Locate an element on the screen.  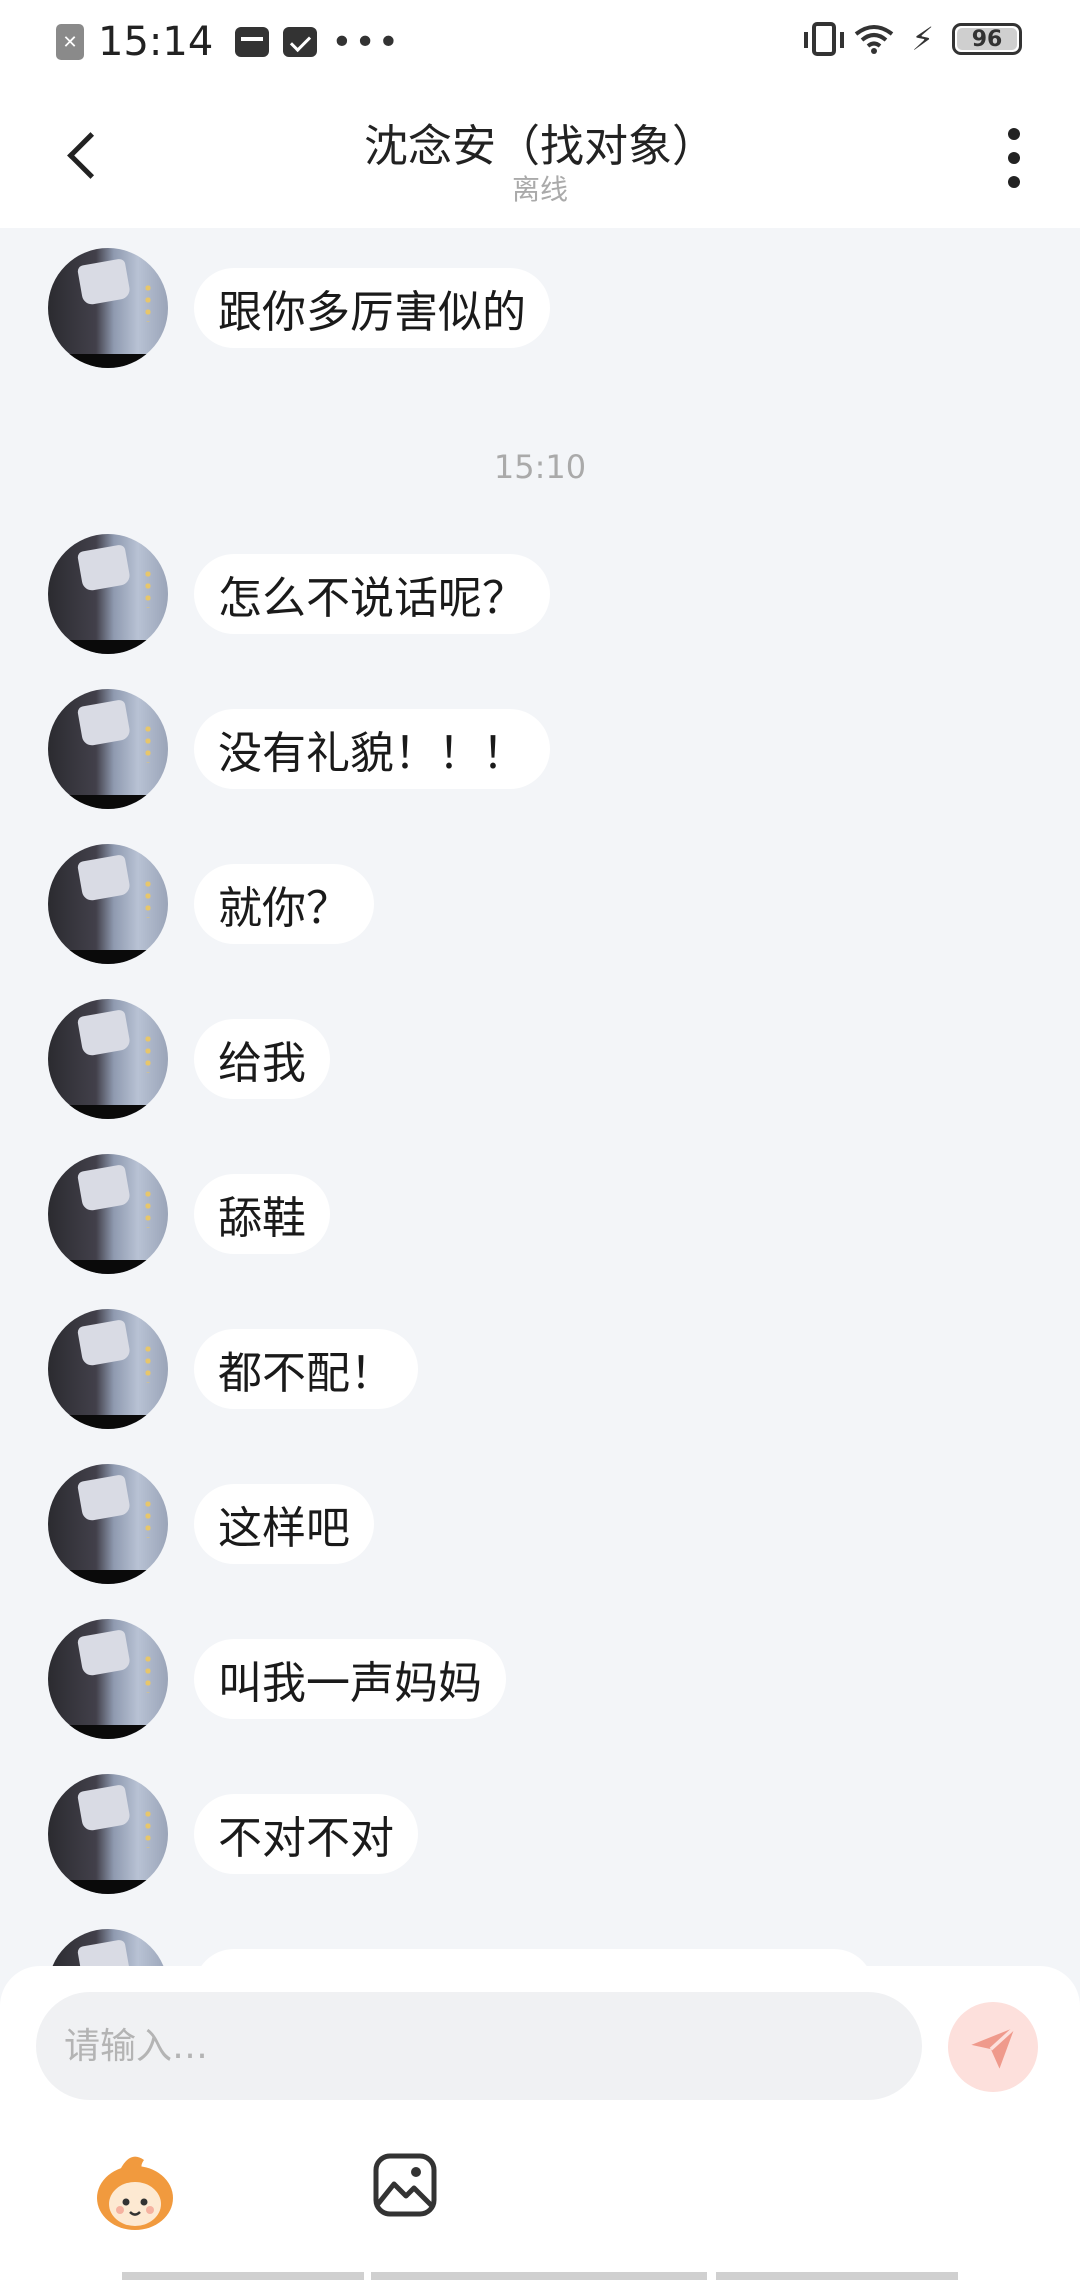
message-row: 怎么不说话呢？ is located at coordinates (299, 594).